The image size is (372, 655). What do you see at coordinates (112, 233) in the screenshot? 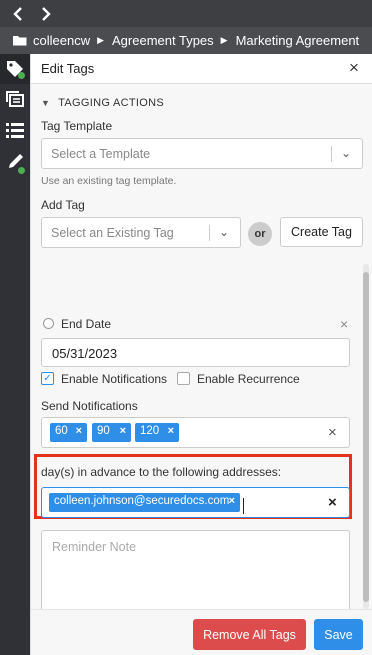
I see `add-tag-placeholder: Select an Existing Tag` at bounding box center [112, 233].